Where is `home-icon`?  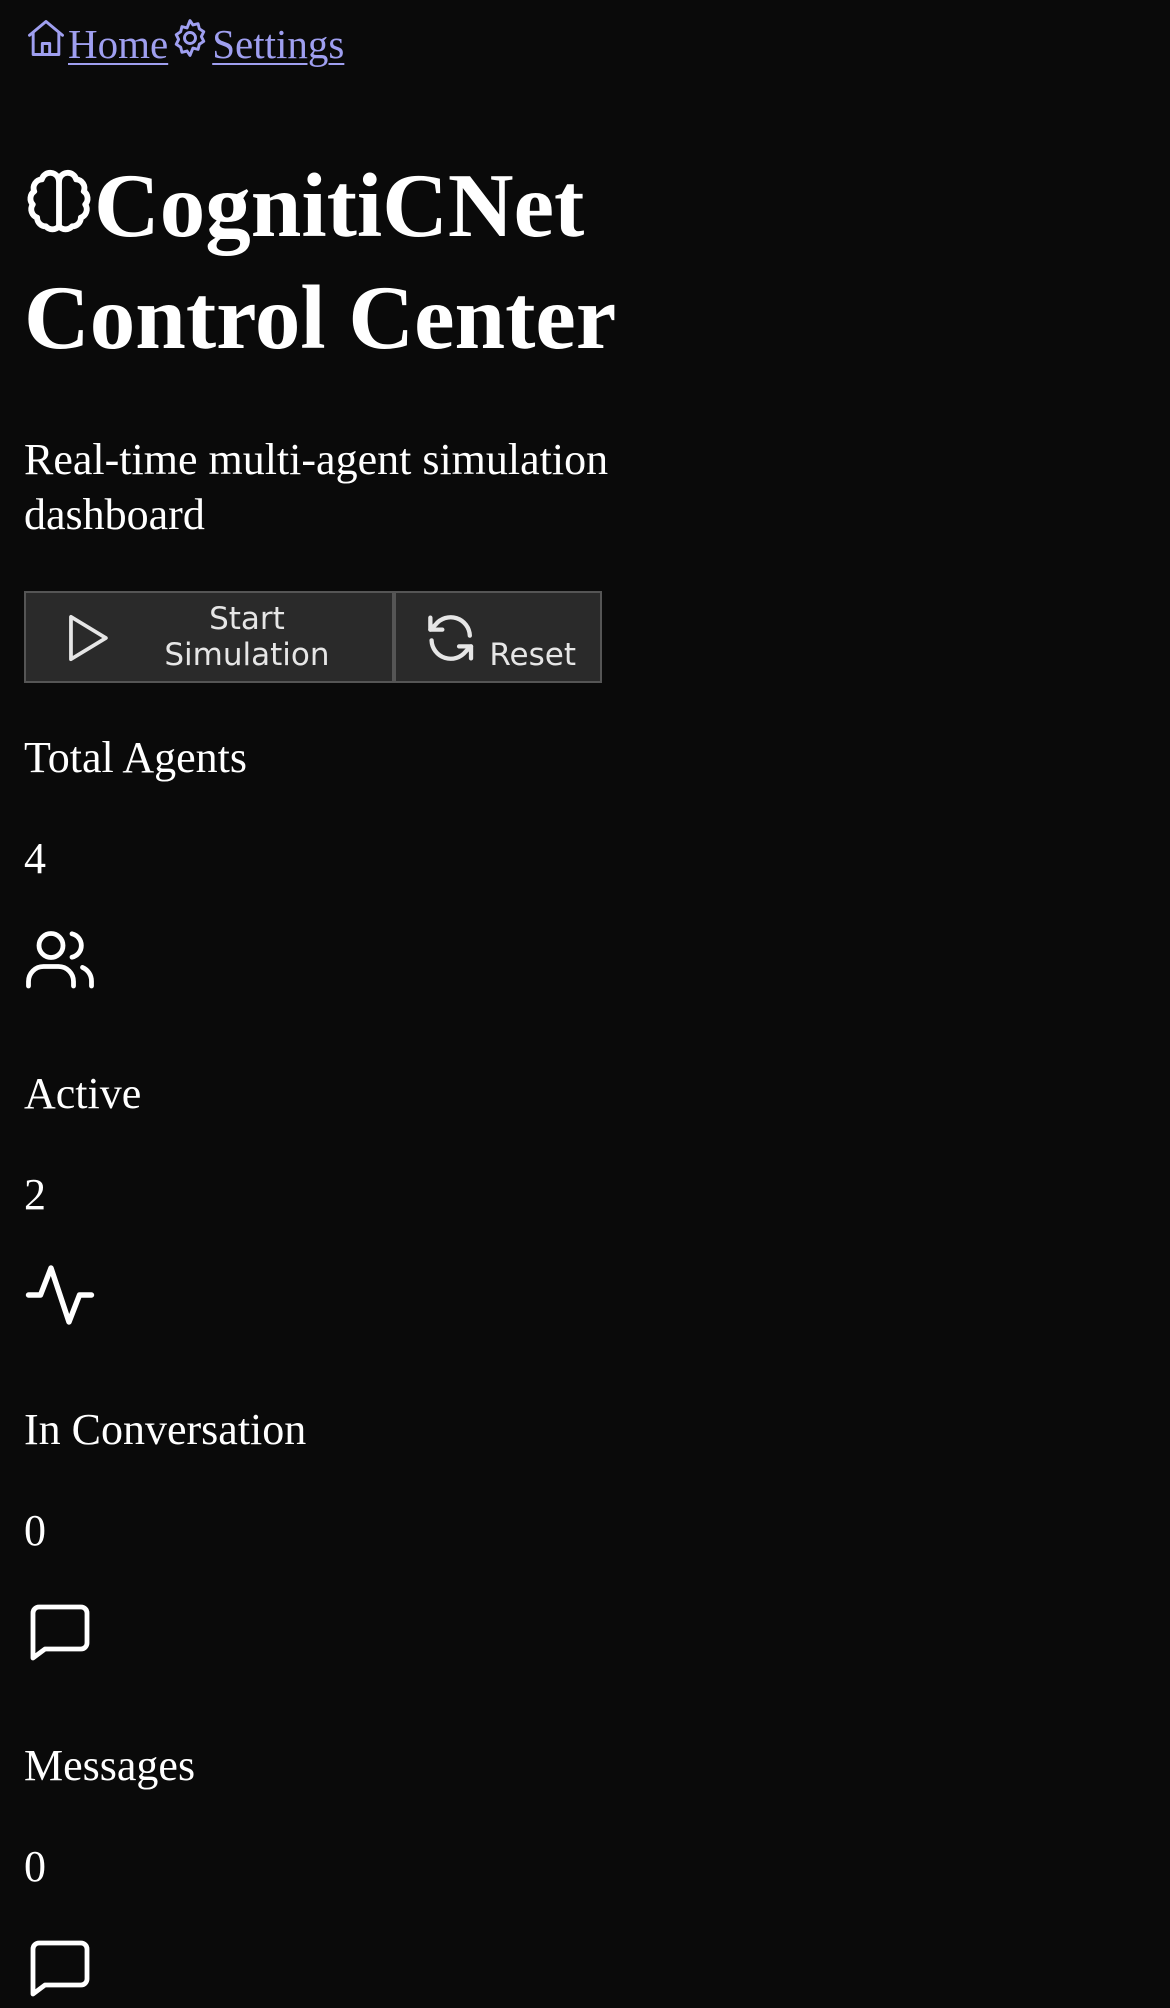 home-icon is located at coordinates (46, 38).